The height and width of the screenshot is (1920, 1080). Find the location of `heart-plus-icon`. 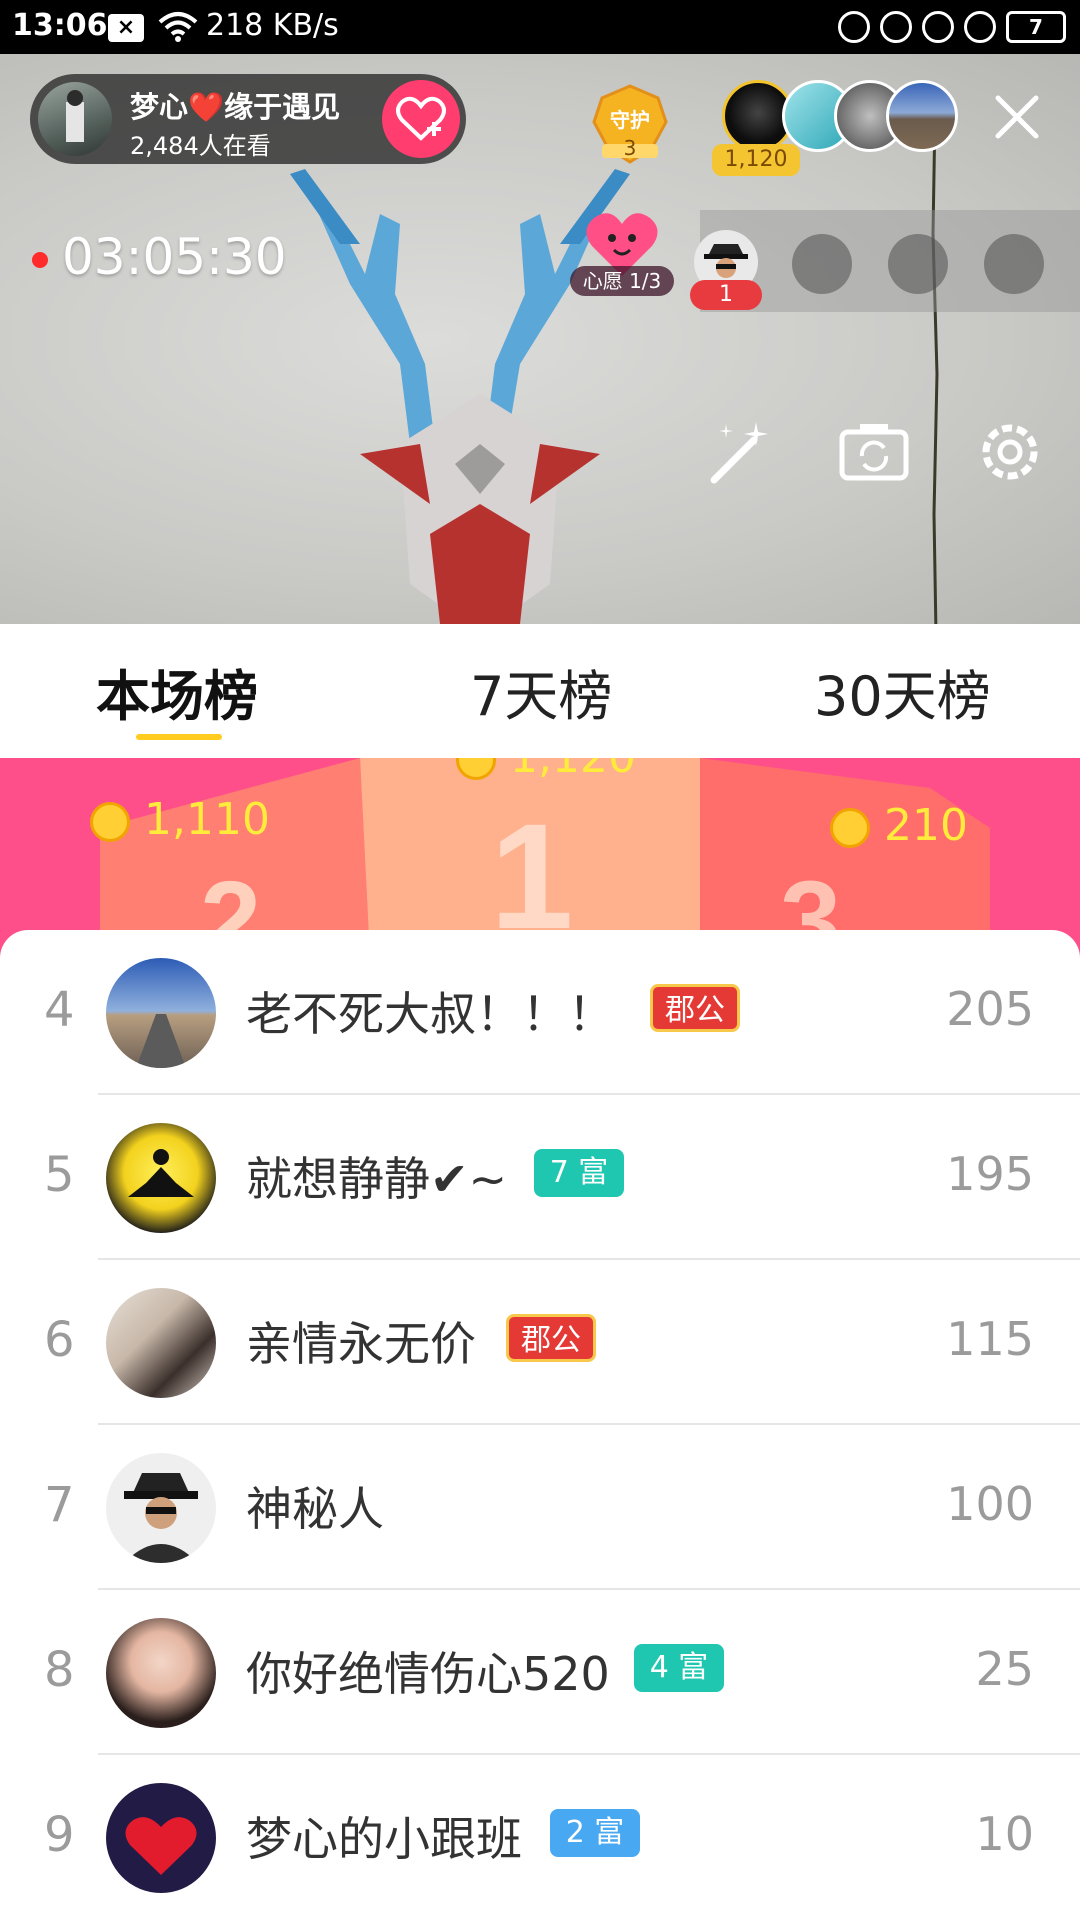

heart-plus-icon is located at coordinates (421, 118).